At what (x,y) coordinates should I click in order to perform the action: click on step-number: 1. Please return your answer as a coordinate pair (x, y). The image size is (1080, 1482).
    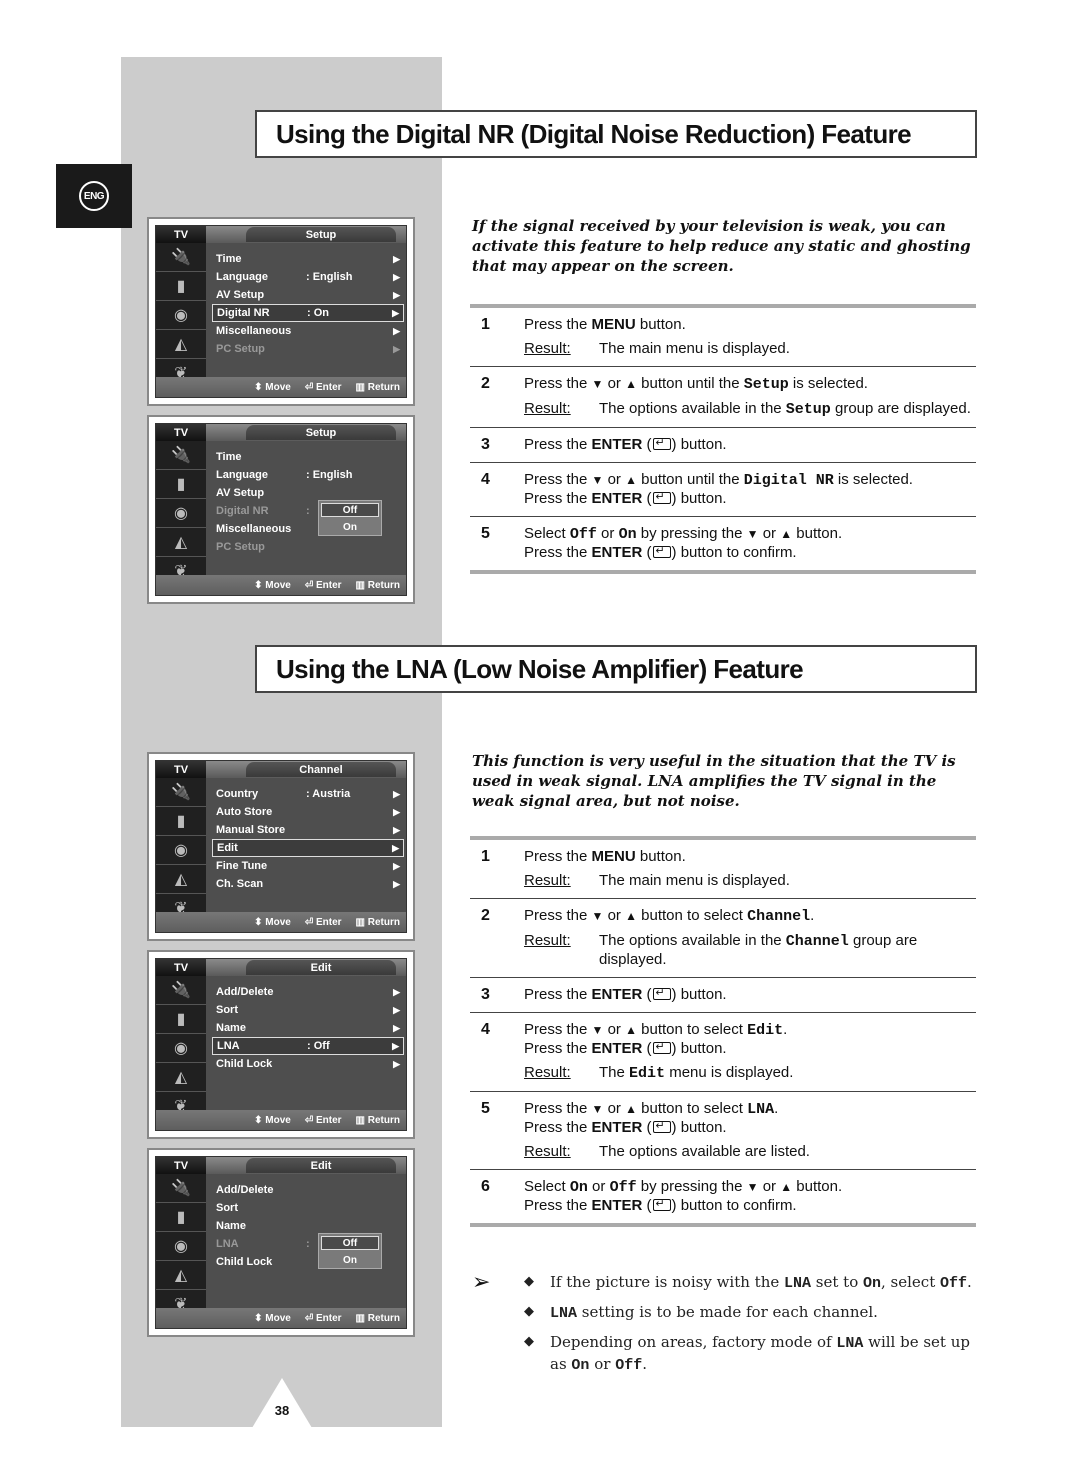
    Looking at the image, I should click on (485, 856).